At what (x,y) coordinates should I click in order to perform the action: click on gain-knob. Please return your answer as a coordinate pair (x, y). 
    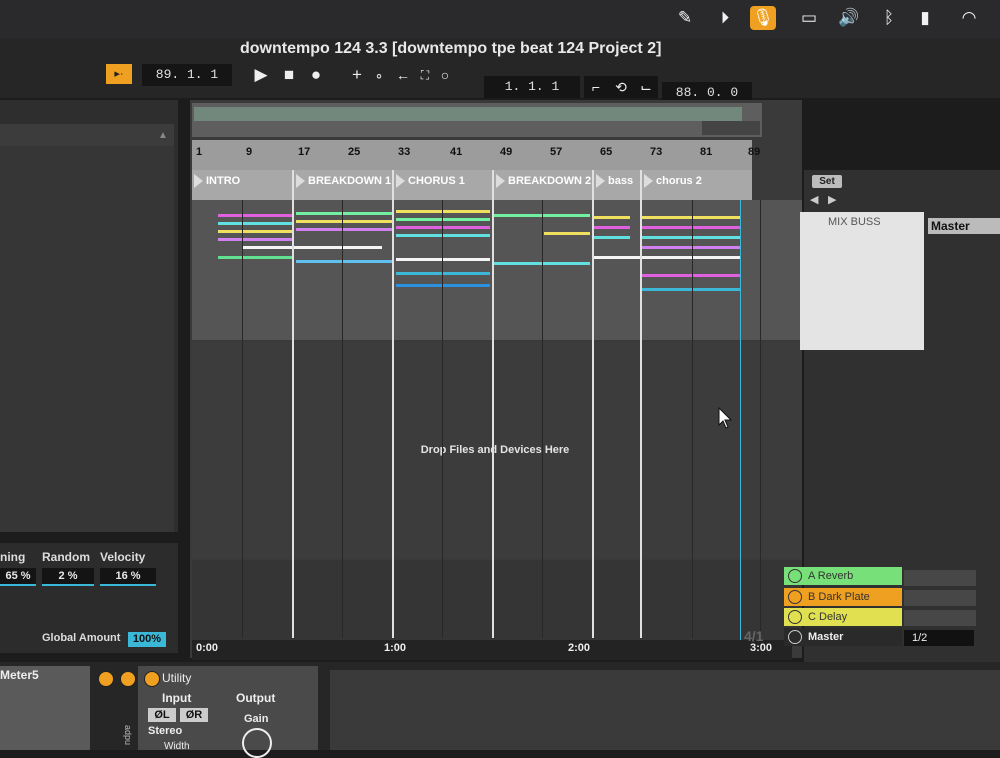
    Looking at the image, I should click on (257, 743).